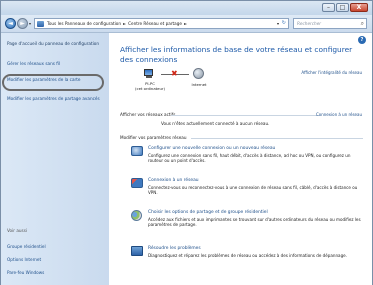 The height and width of the screenshot is (285, 373). I want to click on title-bar: – □ X, so click(186, 8).